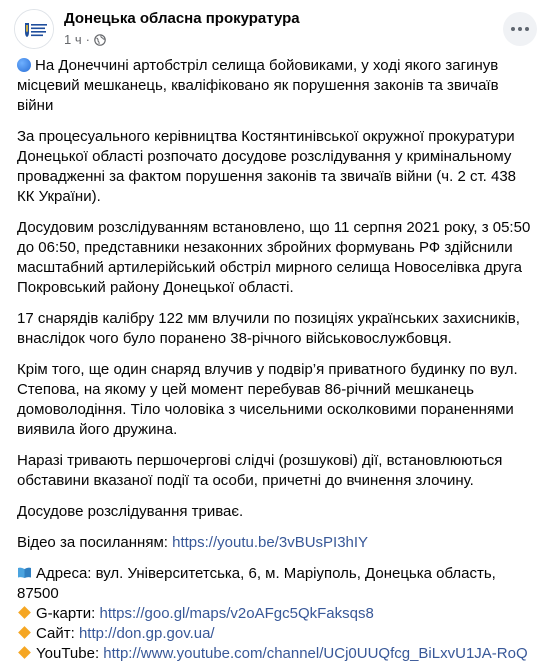  What do you see at coordinates (95, 542) in the screenshot?
I see `video-label: Відео за посиланням:` at bounding box center [95, 542].